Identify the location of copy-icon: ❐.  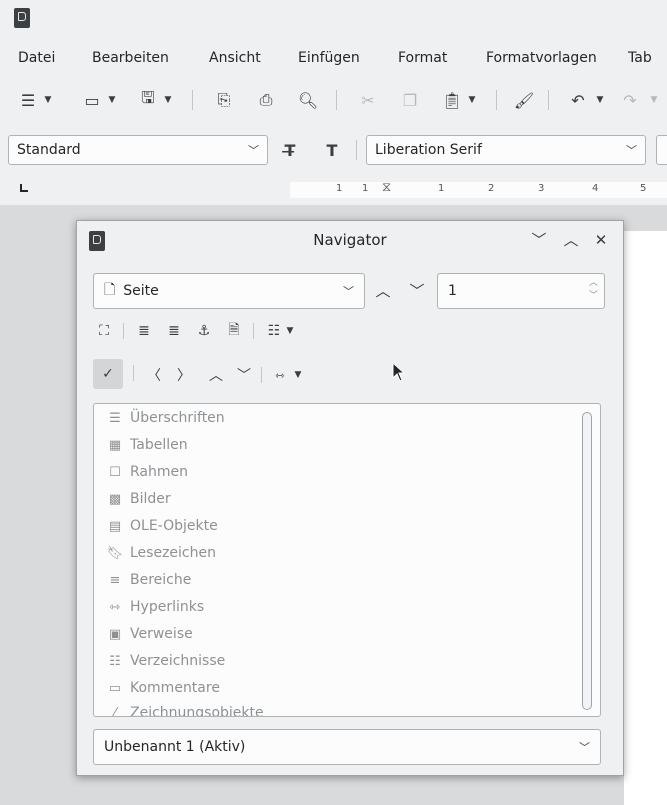
(410, 100).